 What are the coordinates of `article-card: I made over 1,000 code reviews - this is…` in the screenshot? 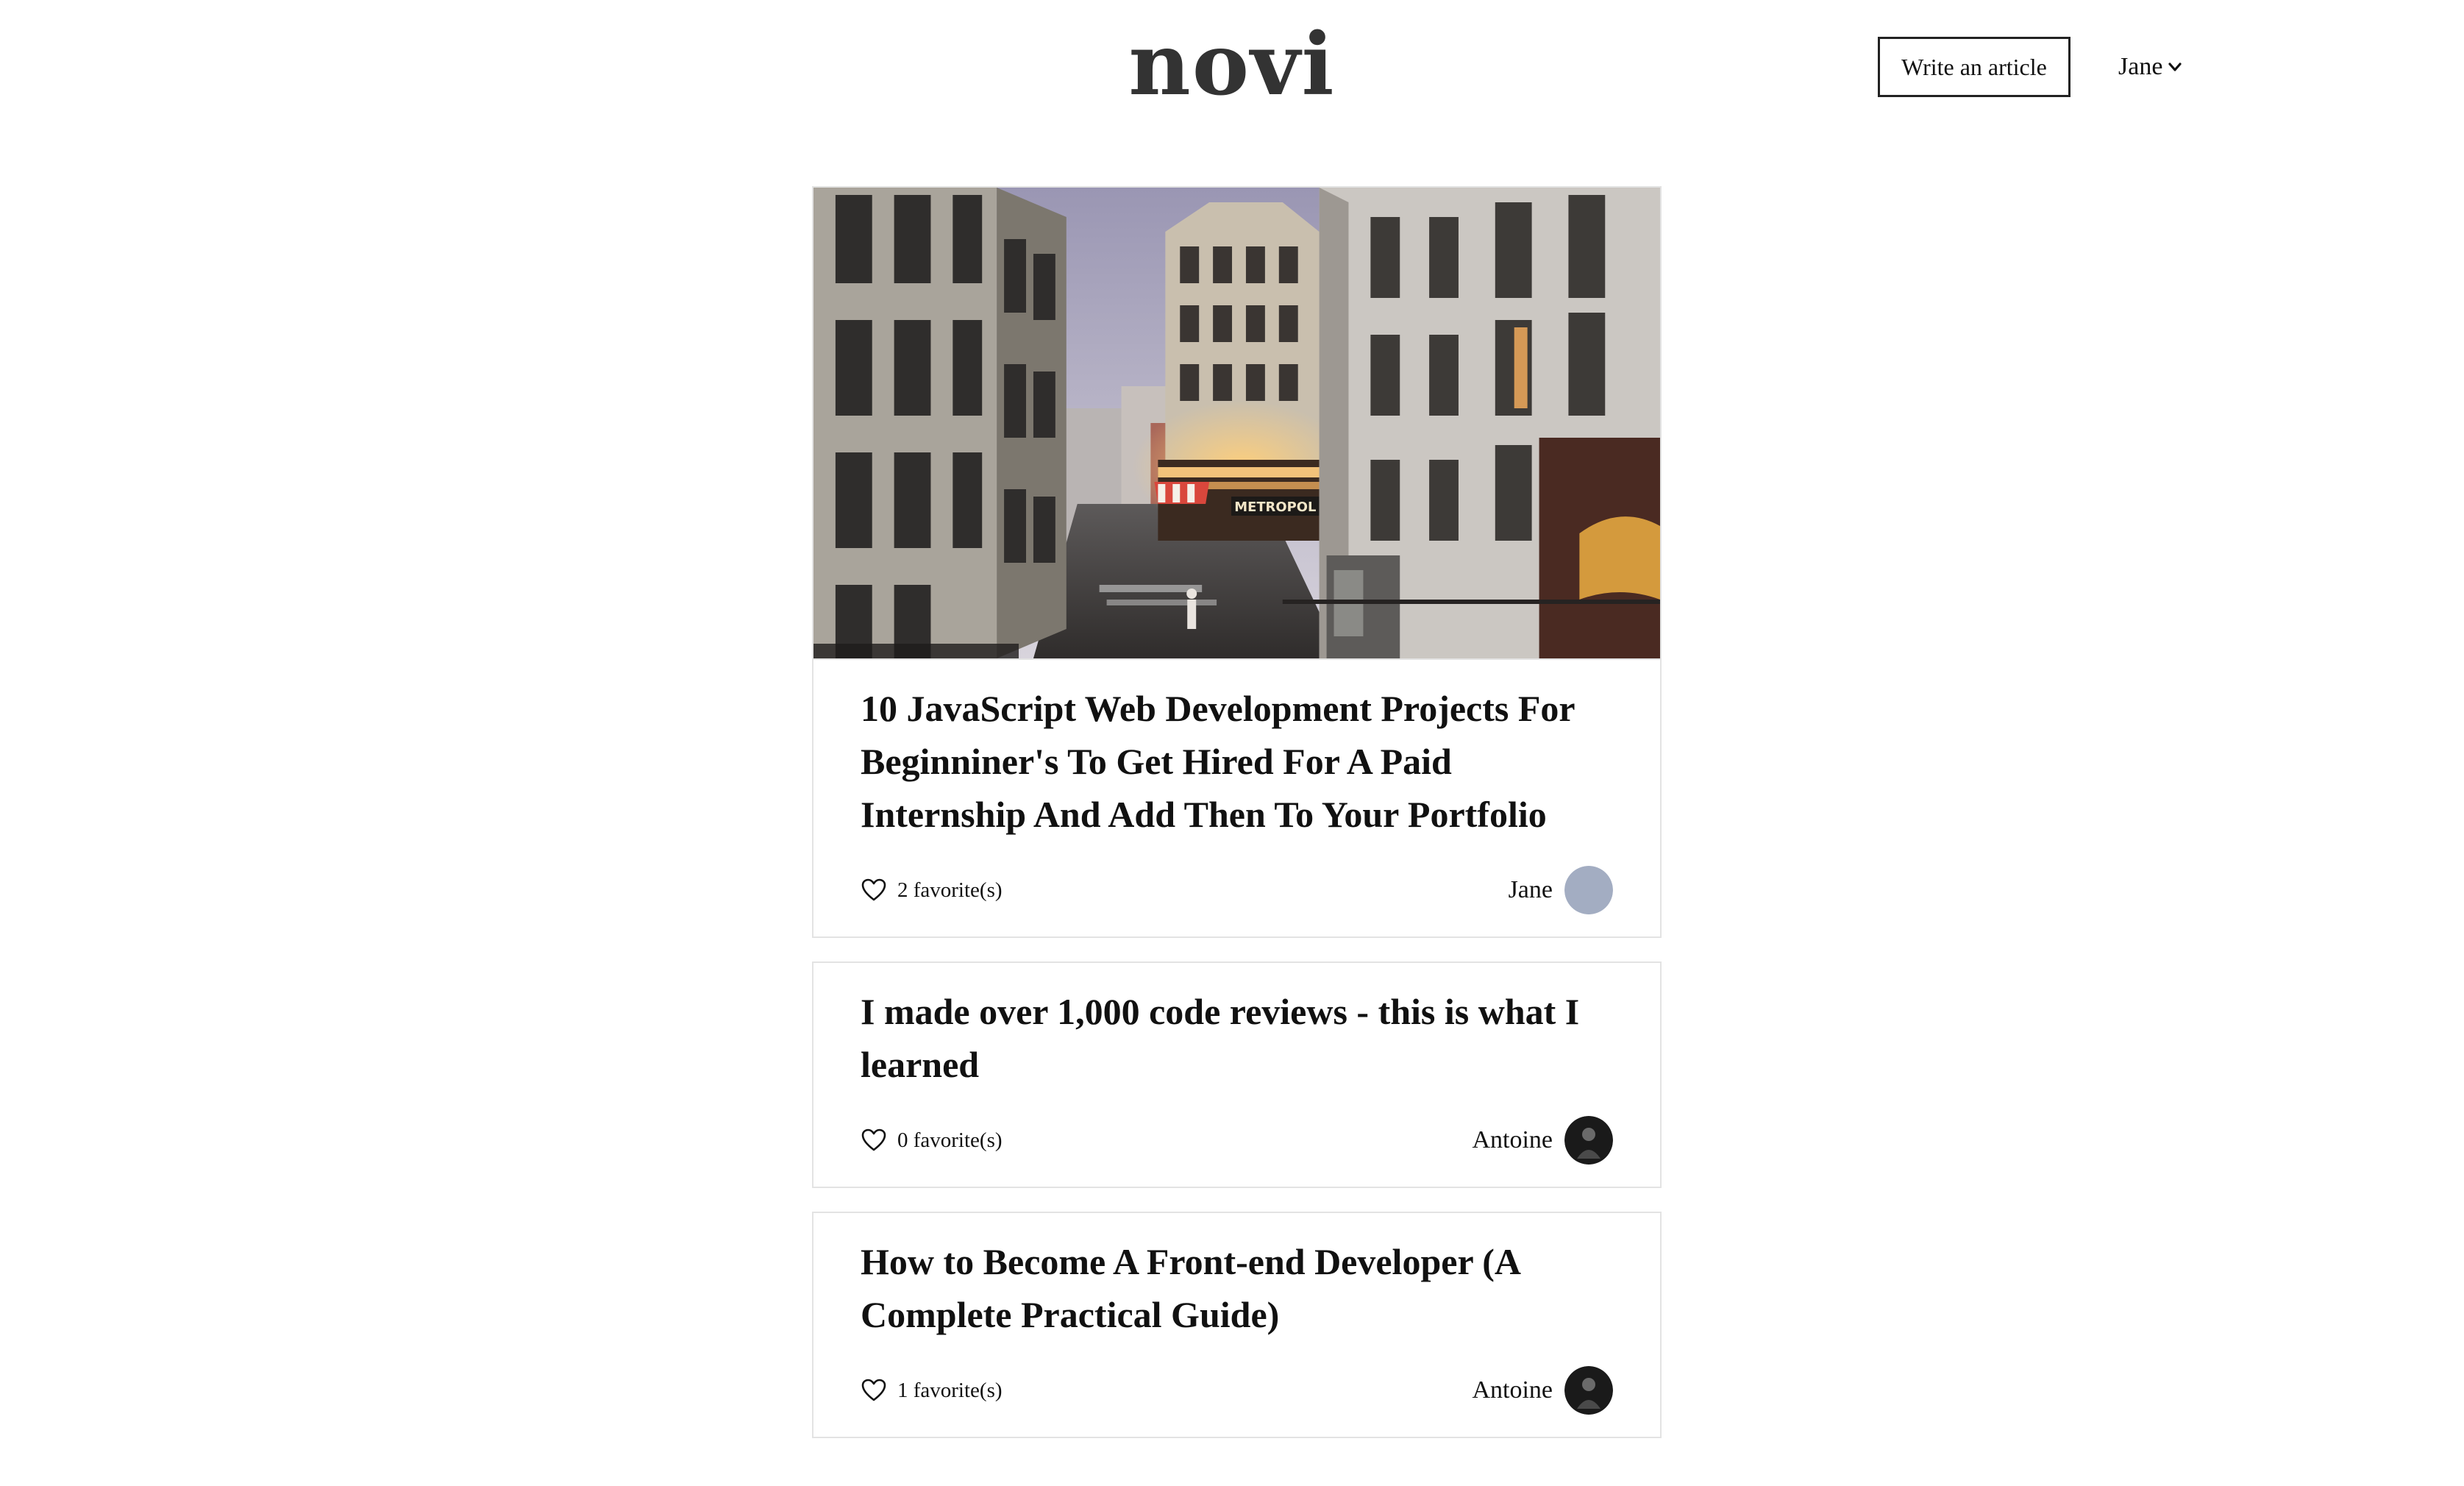 It's located at (1237, 1074).